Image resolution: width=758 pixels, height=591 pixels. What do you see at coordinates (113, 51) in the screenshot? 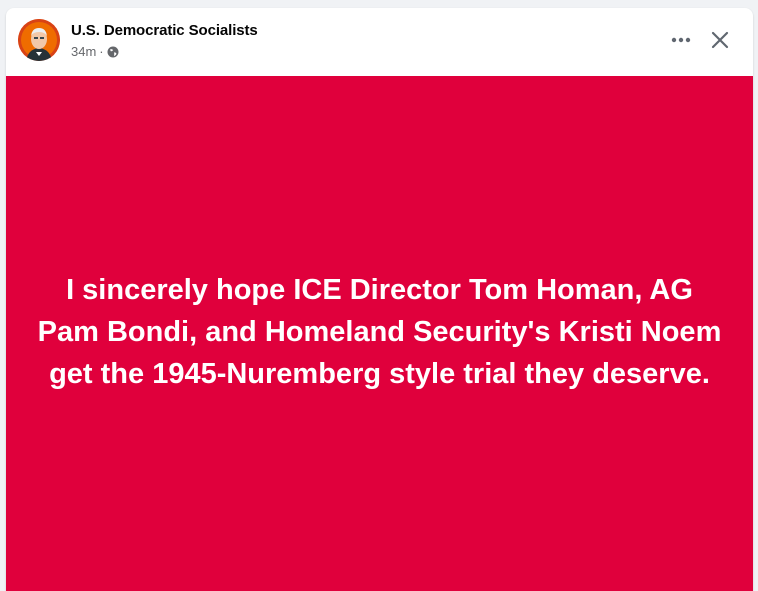
I see `globe-icon` at bounding box center [113, 51].